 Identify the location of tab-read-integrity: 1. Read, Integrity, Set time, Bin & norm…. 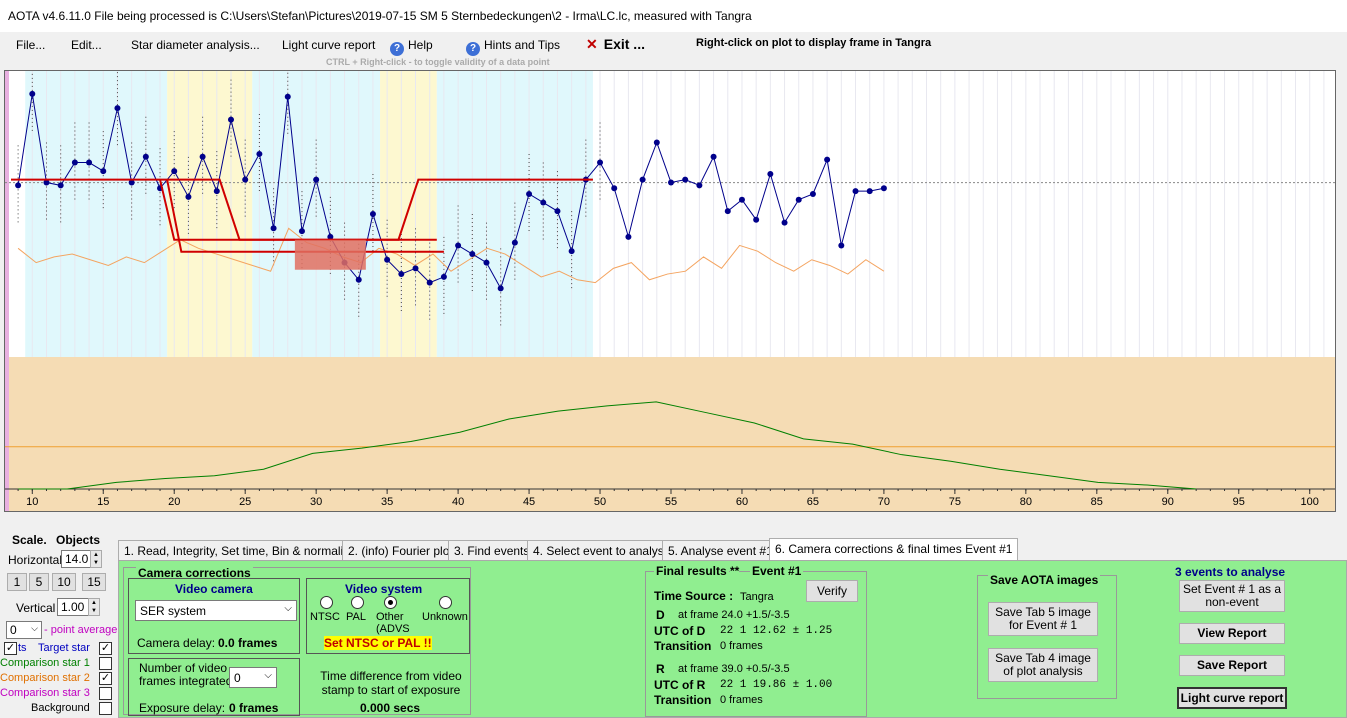
(240, 550).